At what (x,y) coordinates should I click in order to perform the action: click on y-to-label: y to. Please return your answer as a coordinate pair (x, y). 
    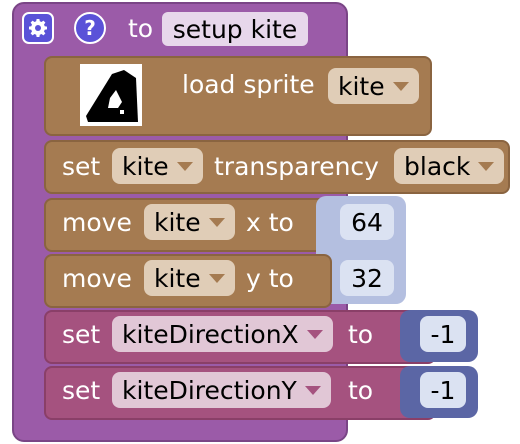
    Looking at the image, I should click on (270, 278).